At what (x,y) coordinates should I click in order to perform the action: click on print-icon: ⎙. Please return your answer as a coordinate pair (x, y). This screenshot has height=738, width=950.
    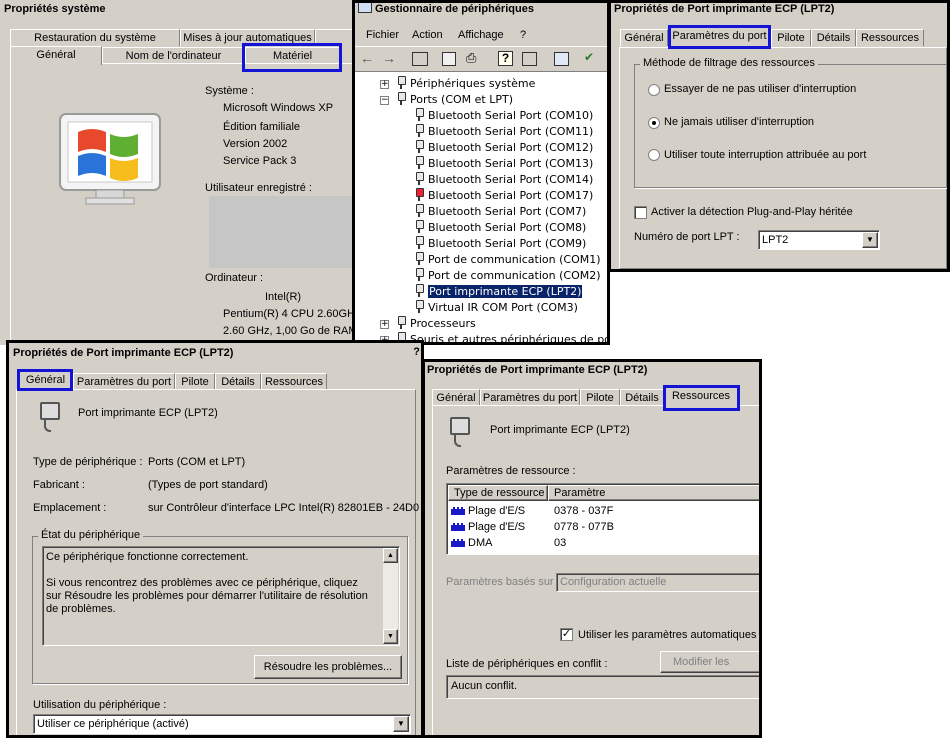
    Looking at the image, I should click on (475, 58).